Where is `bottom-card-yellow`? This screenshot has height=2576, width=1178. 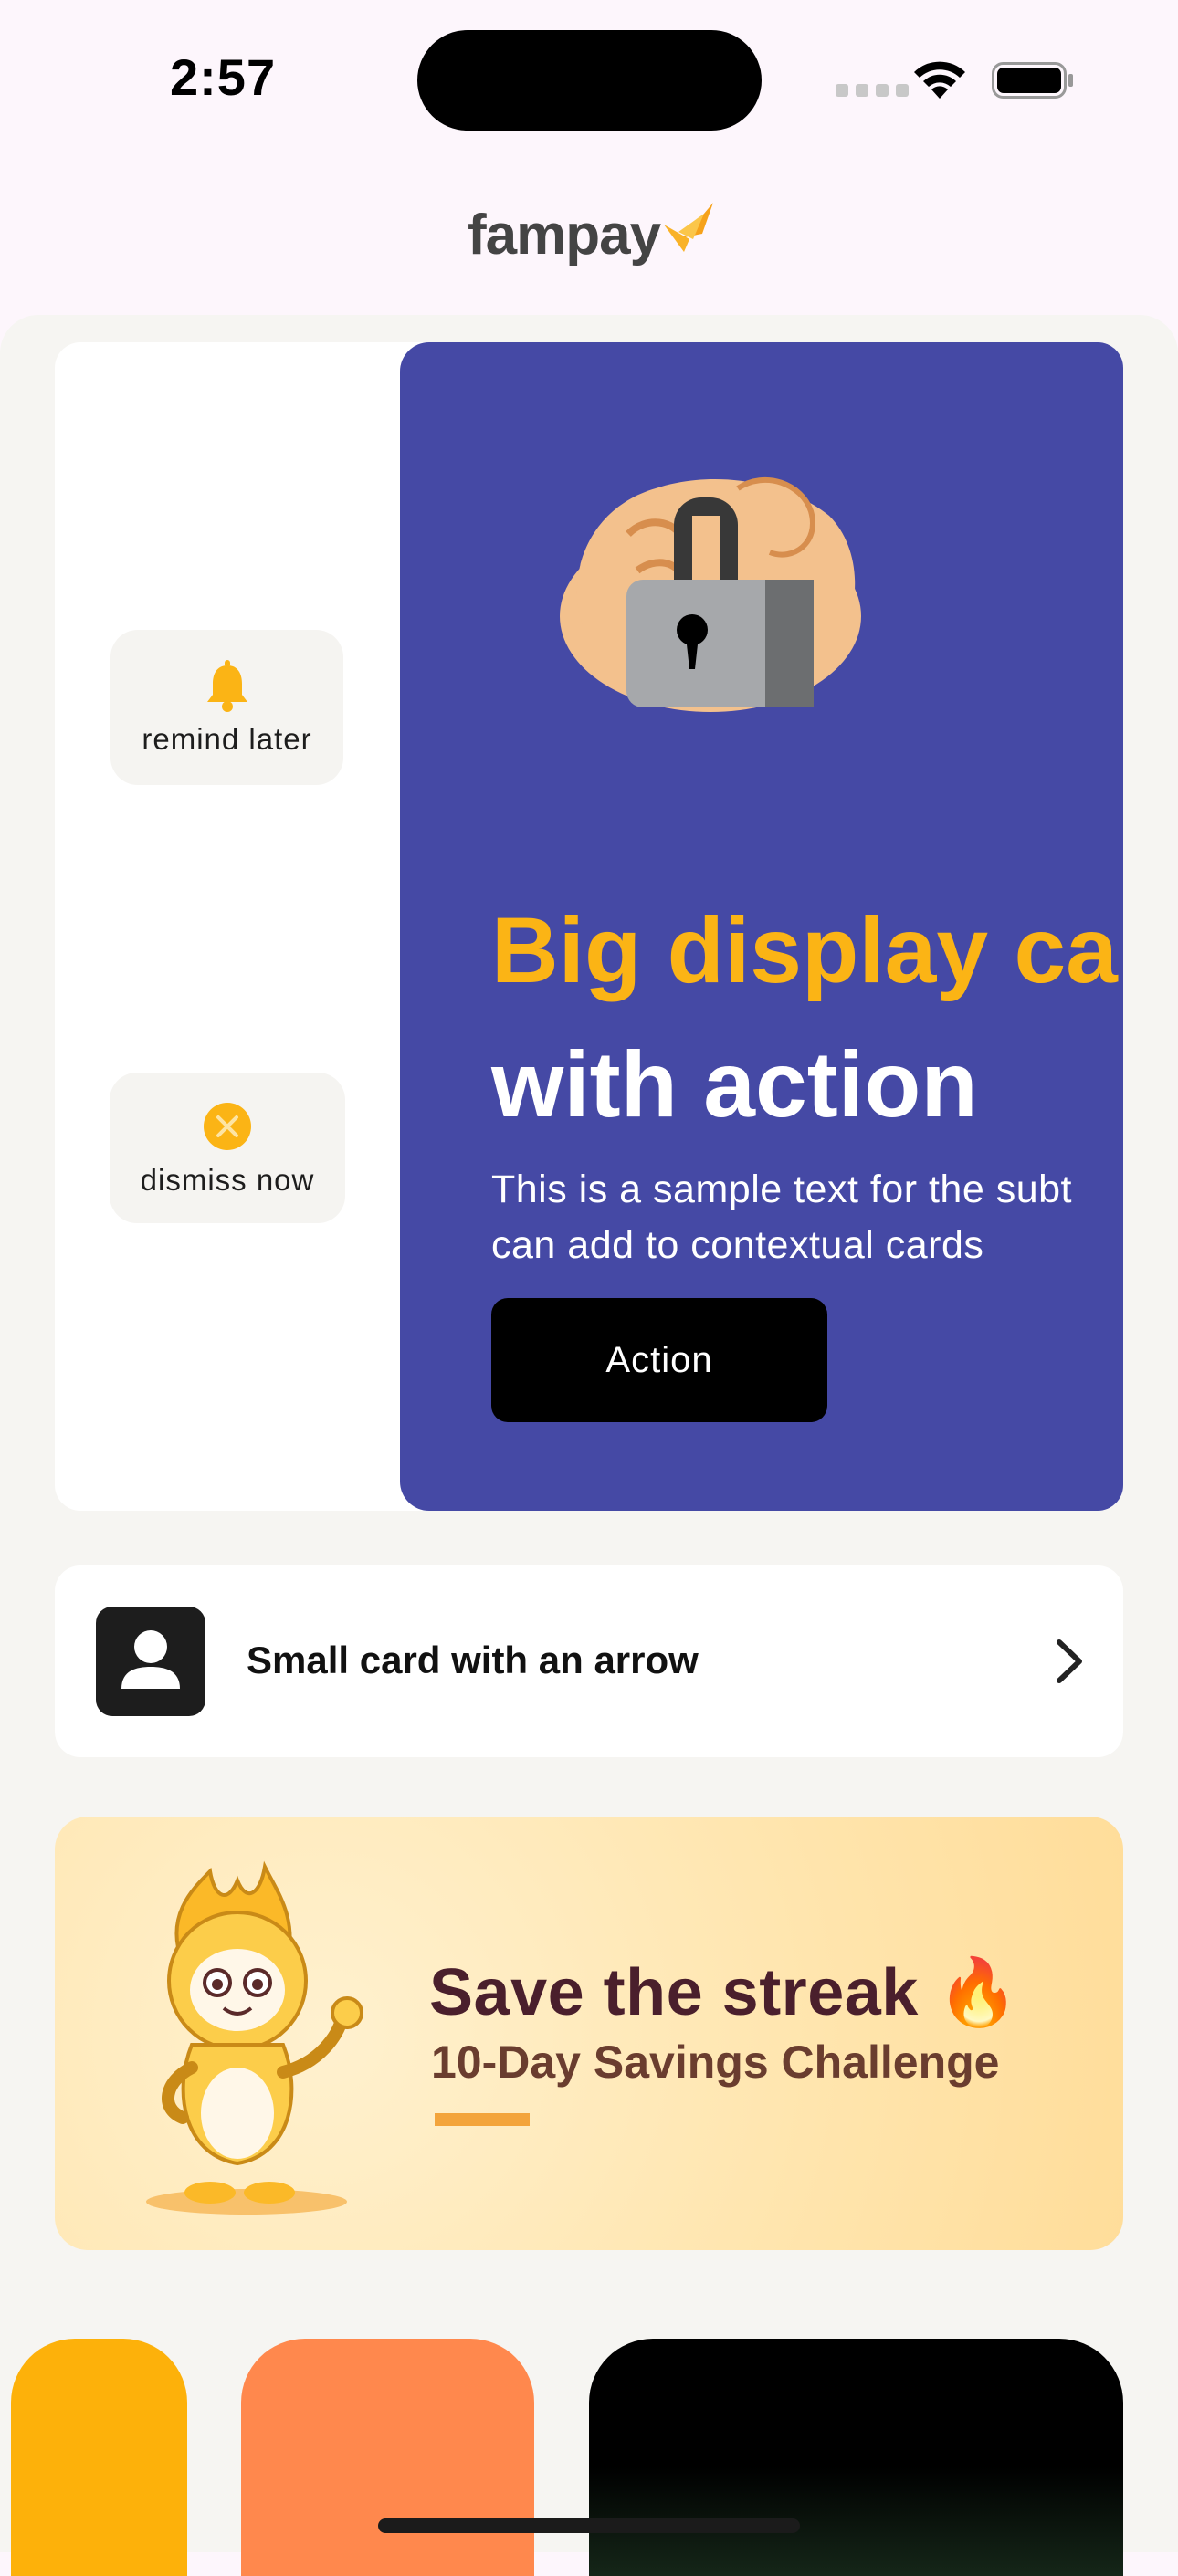 bottom-card-yellow is located at coordinates (99, 2457).